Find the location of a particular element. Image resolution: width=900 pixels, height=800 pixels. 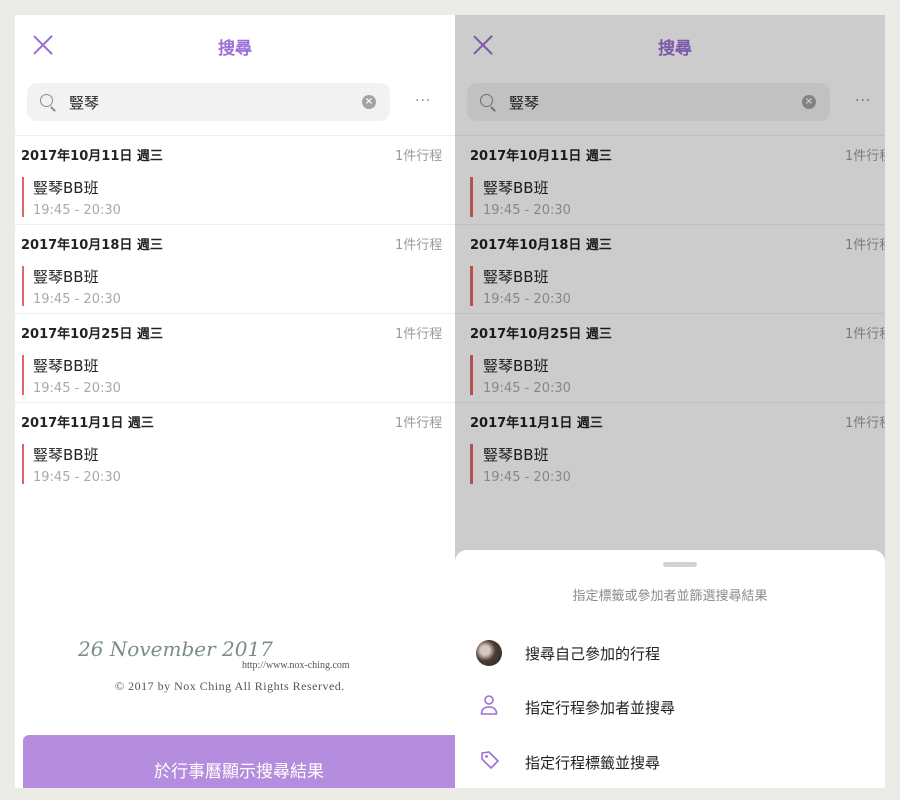

show-in-calendar-button: 於行事曆顯示搜尋結果 is located at coordinates (239, 761).